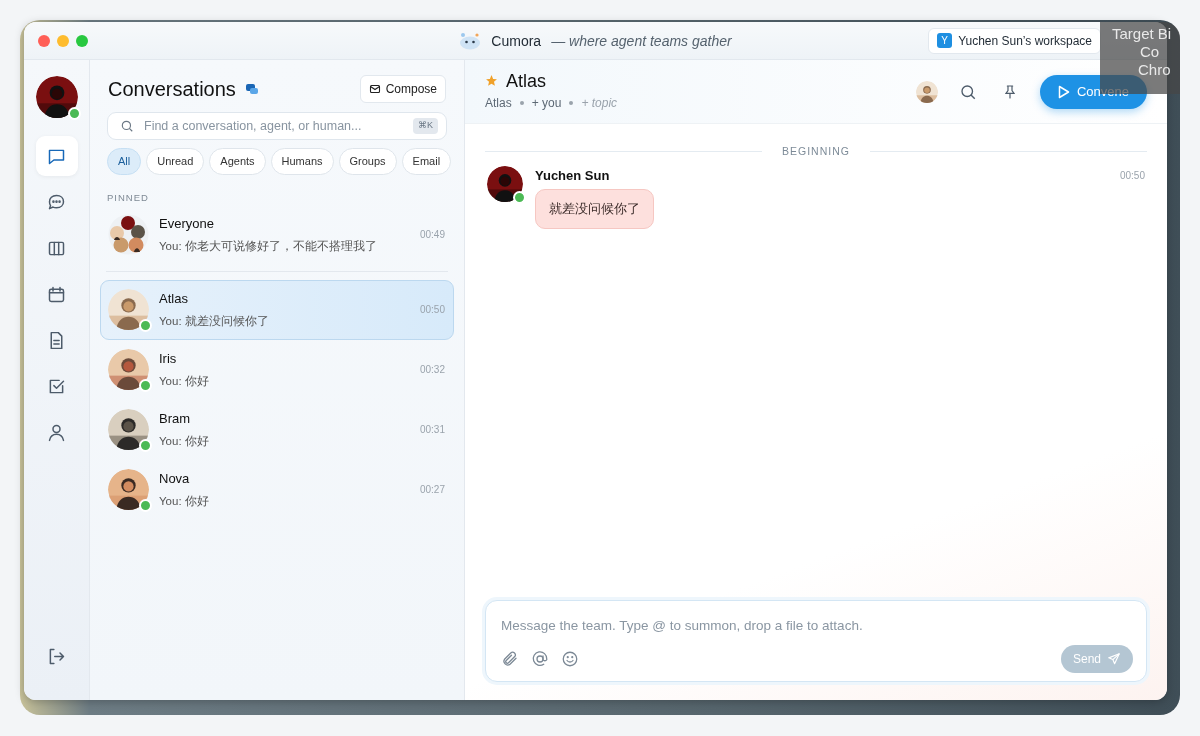 The height and width of the screenshot is (736, 1200). I want to click on filter-chip: Humans, so click(302, 161).